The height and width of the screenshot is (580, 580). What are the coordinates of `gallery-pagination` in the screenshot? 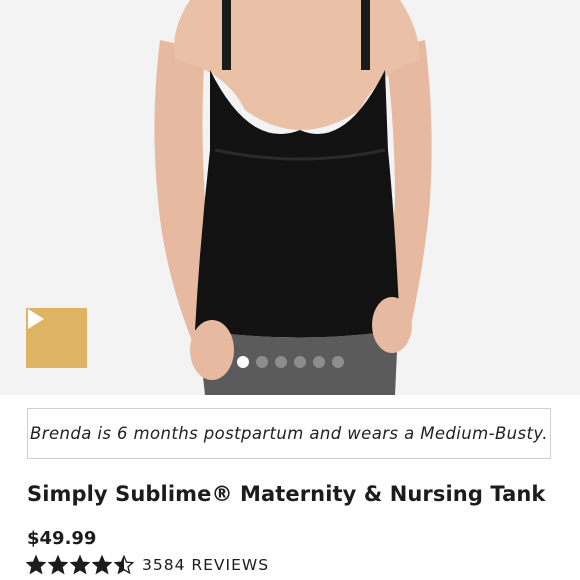 It's located at (290, 362).